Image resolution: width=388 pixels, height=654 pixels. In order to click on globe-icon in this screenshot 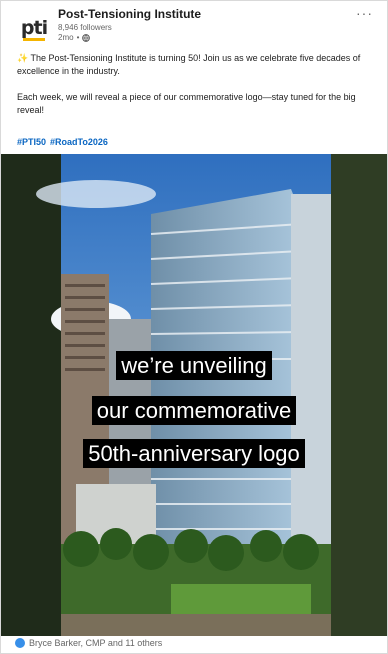, I will do `click(86, 37)`.